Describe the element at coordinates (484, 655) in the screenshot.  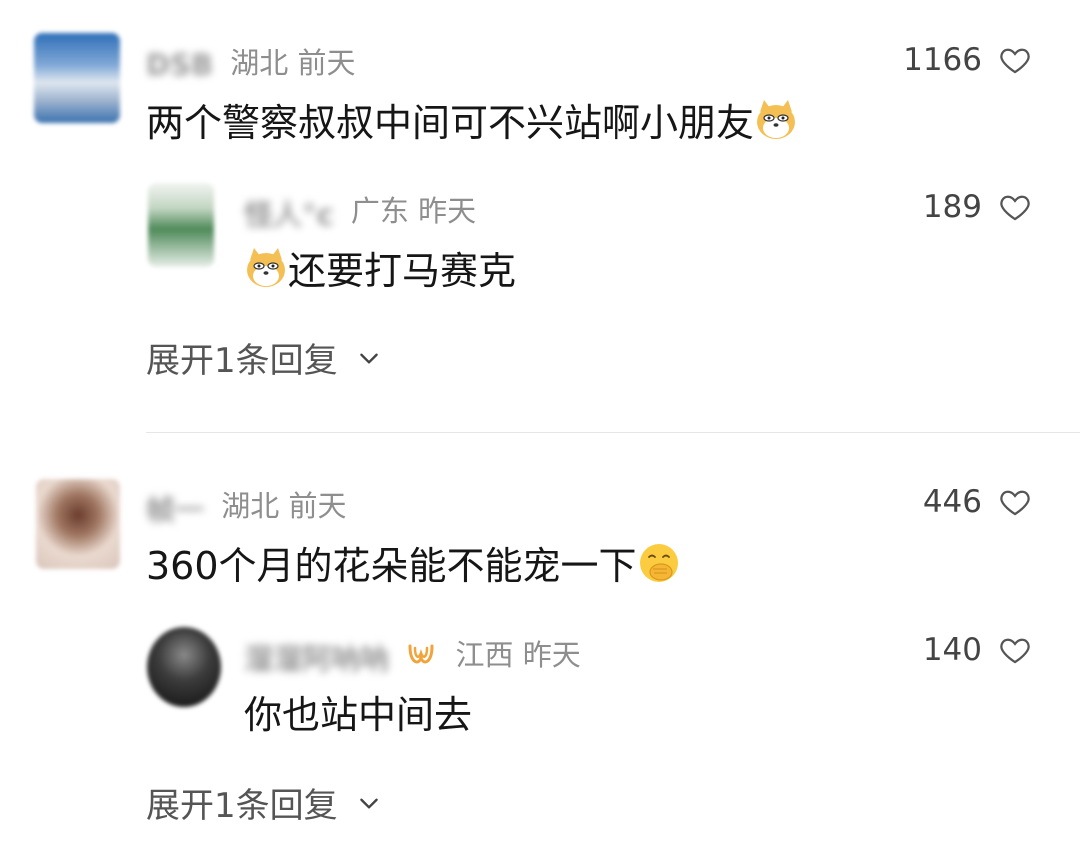
I see `location: 江西` at that location.